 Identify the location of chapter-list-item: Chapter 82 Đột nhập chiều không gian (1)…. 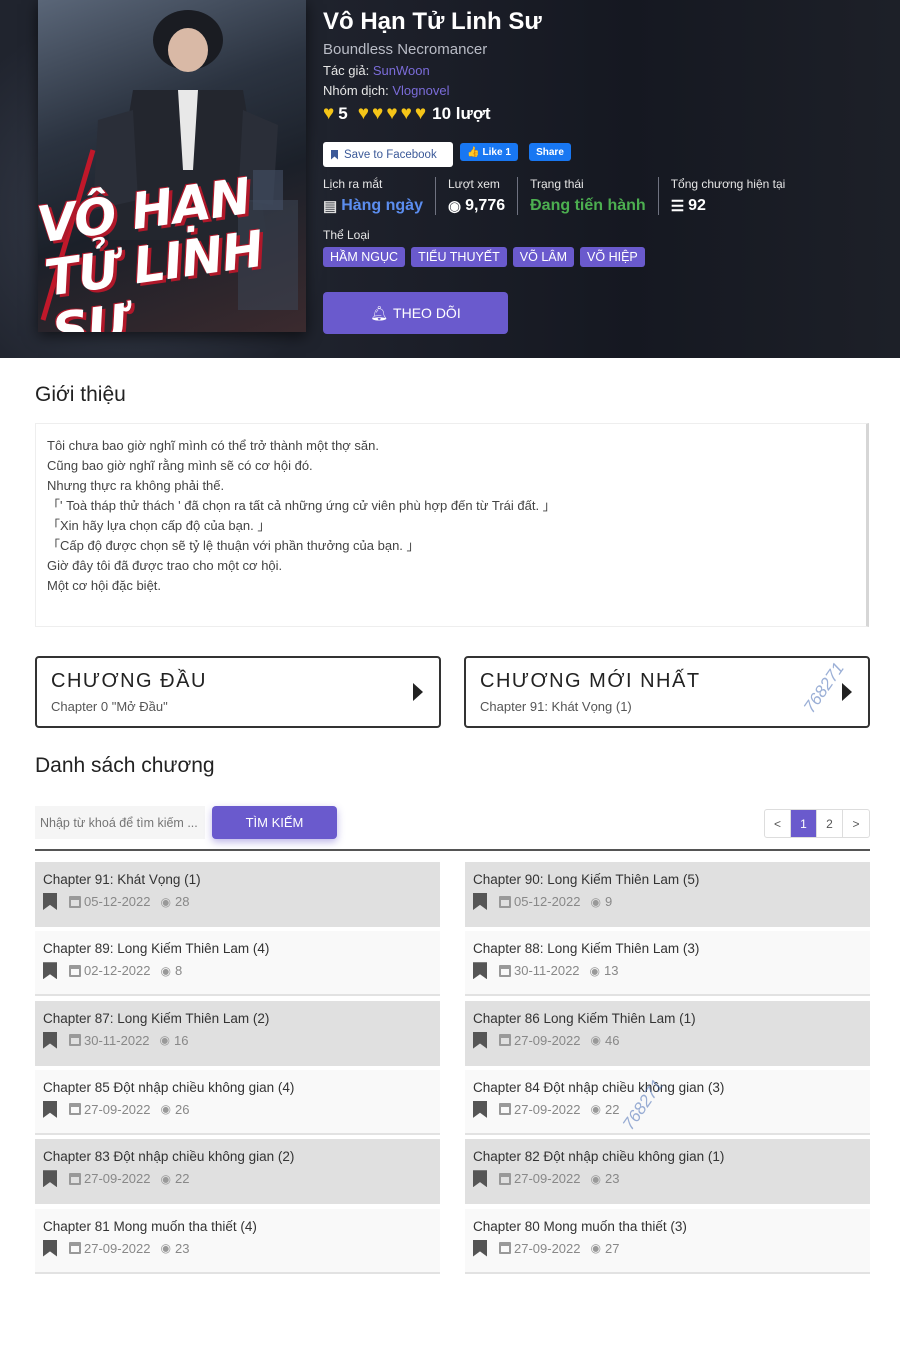
(667, 1172).